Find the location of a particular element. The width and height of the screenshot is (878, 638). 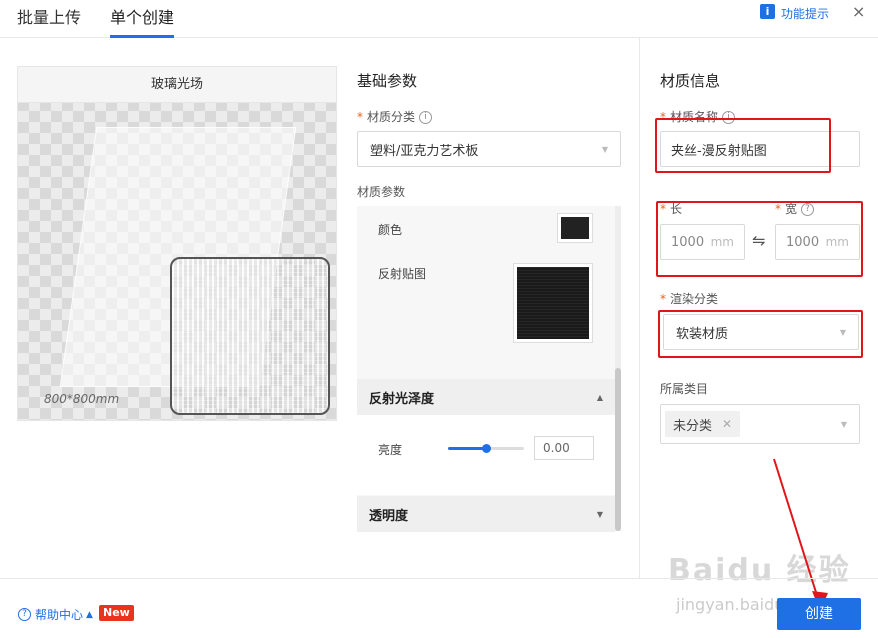

annotation-box-size is located at coordinates (759, 239).